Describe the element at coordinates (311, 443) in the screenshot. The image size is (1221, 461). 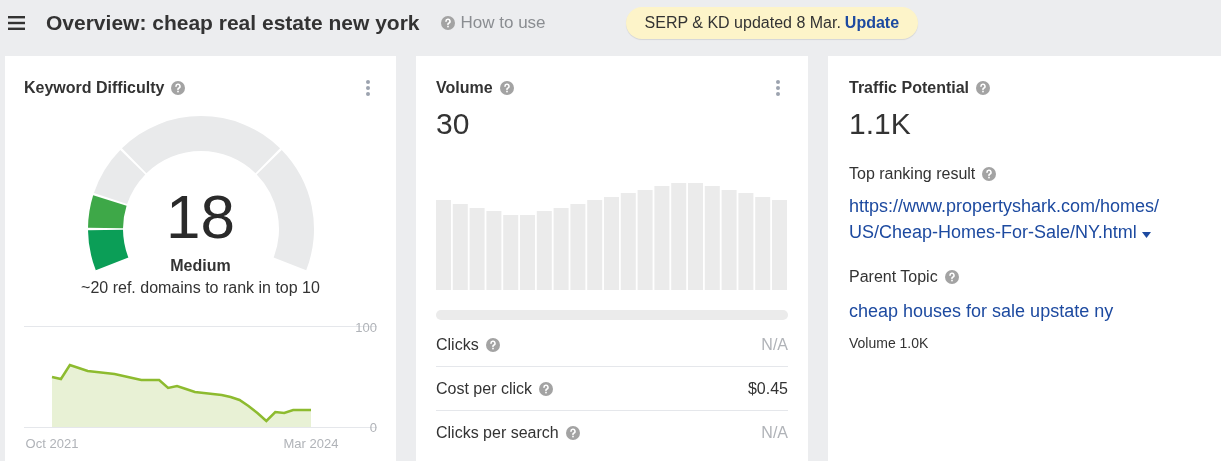
I see `axis-tick-label: Mar 2024` at that location.